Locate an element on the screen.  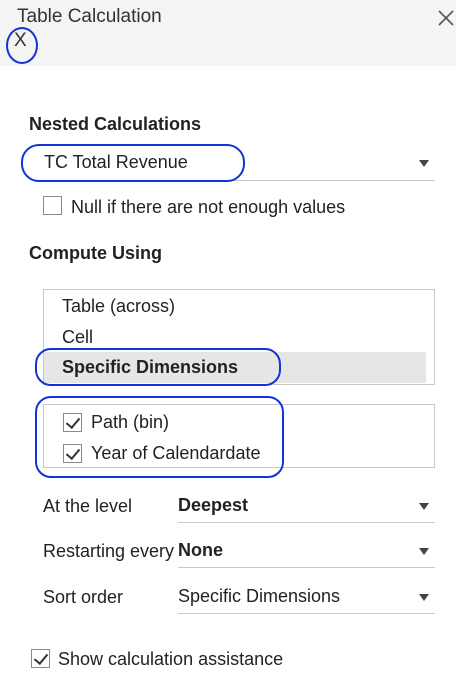
null-values-checkbox is located at coordinates (52, 205).